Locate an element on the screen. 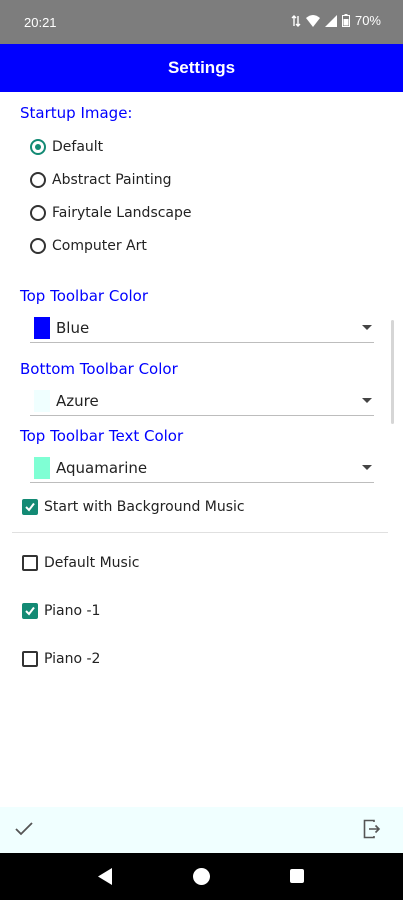 The width and height of the screenshot is (403, 900). music-piano-1-row: Piano -1 is located at coordinates (61, 611).